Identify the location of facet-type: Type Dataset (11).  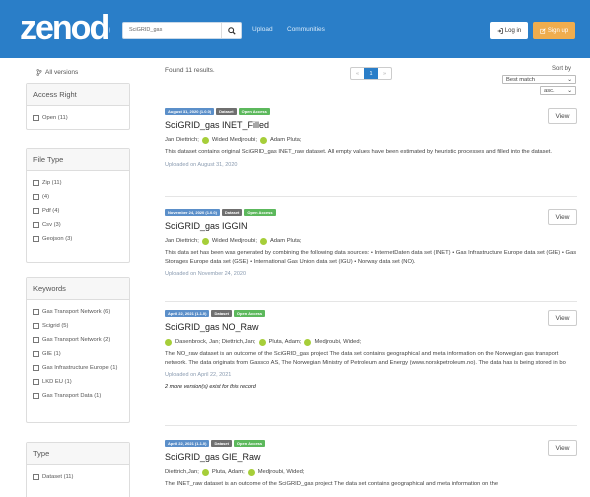
(78, 469).